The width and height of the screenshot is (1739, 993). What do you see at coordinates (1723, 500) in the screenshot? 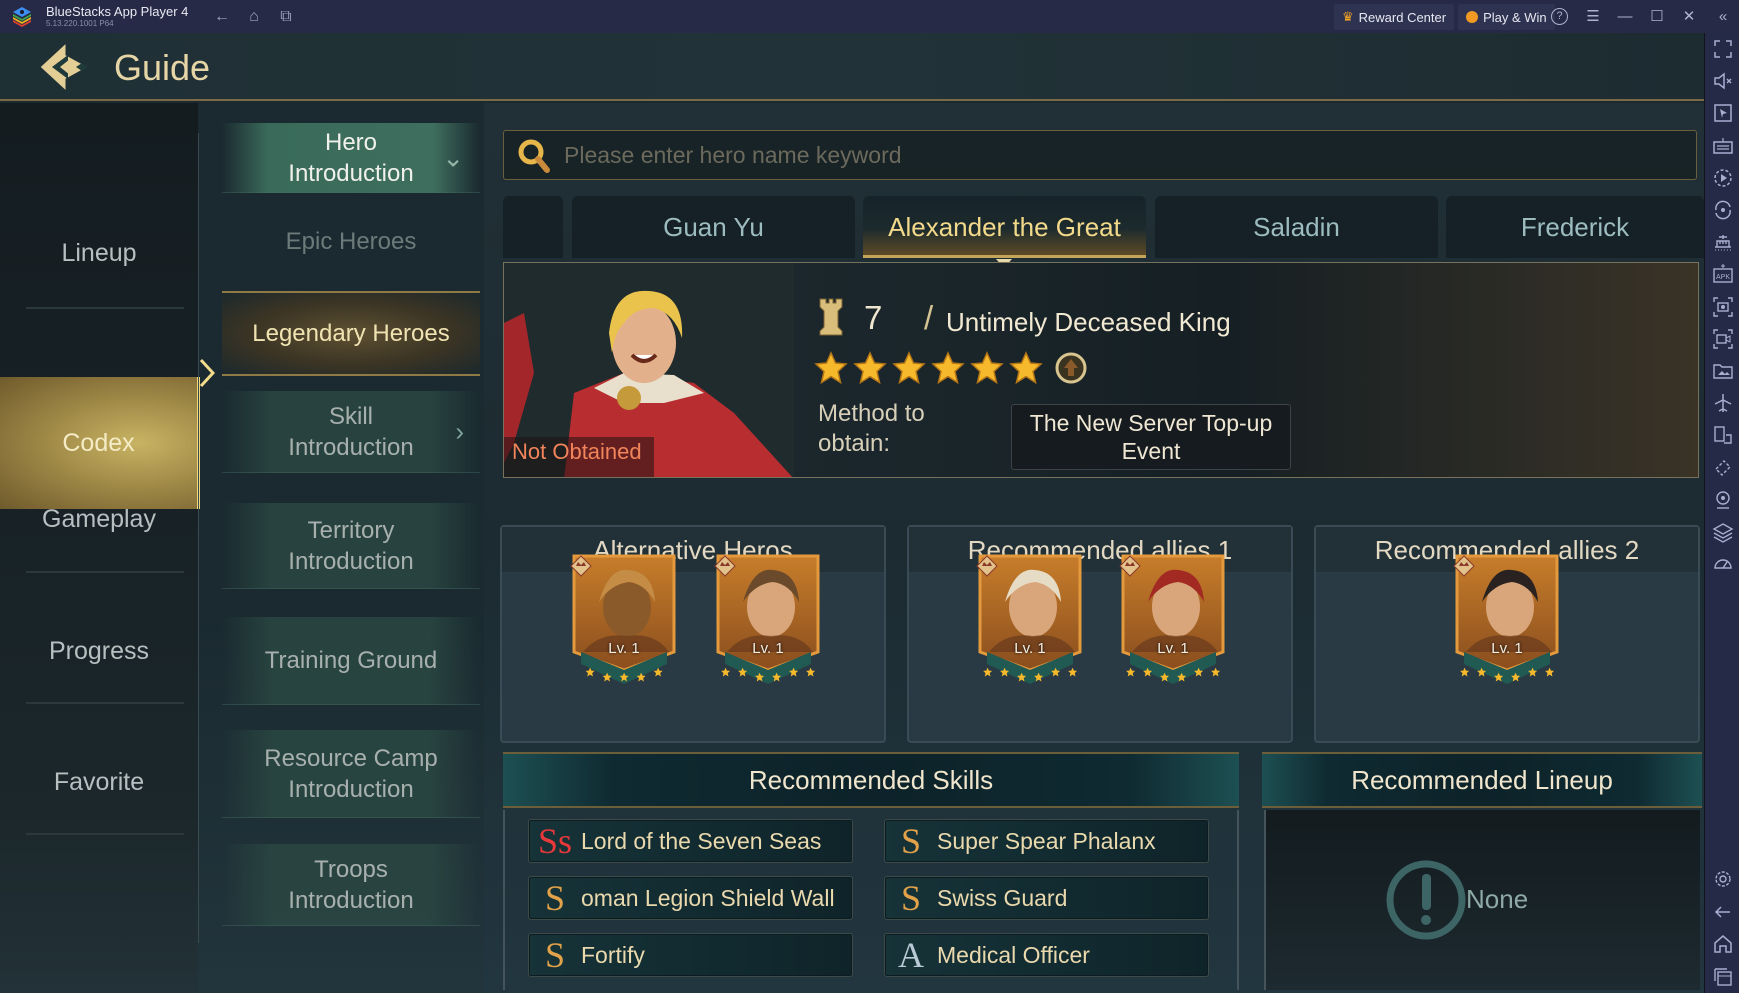
I see `location-icon` at bounding box center [1723, 500].